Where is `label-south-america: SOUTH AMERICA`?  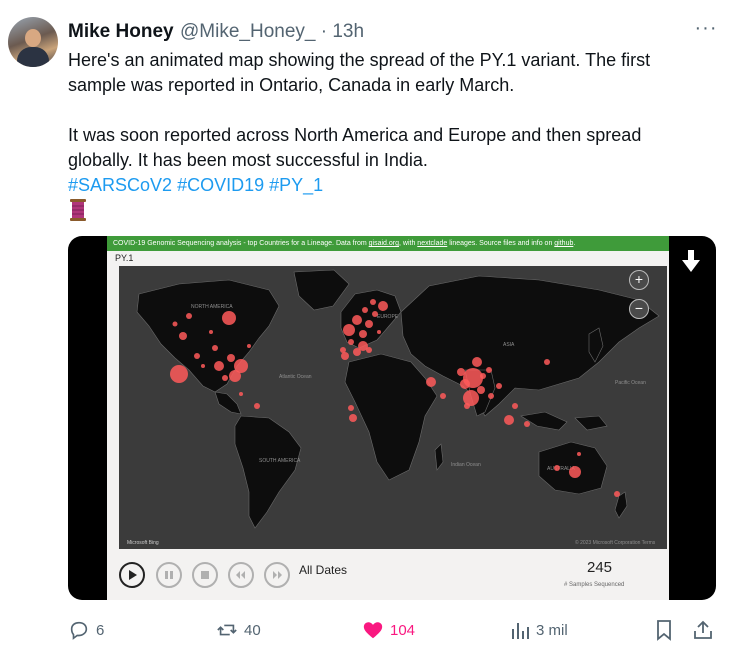 label-south-america: SOUTH AMERICA is located at coordinates (280, 461).